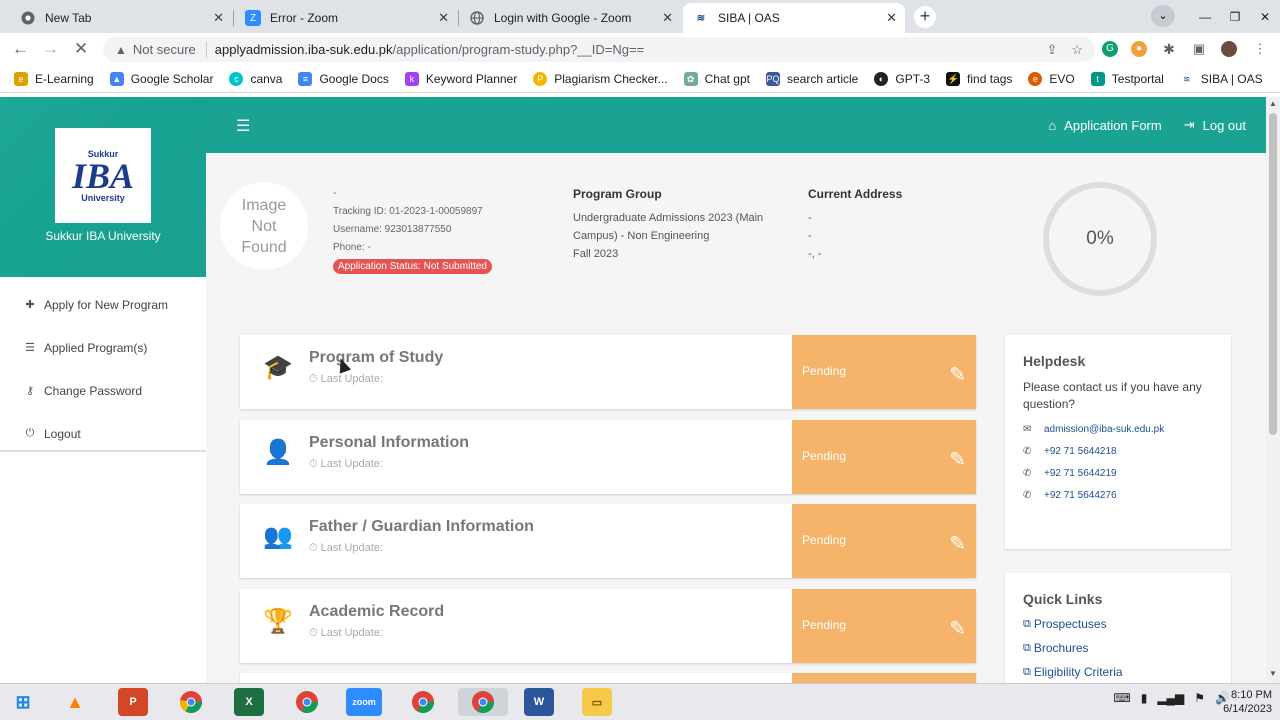 The width and height of the screenshot is (1280, 720). Describe the element at coordinates (1110, 49) in the screenshot. I see `grammarly-icon: G` at that location.